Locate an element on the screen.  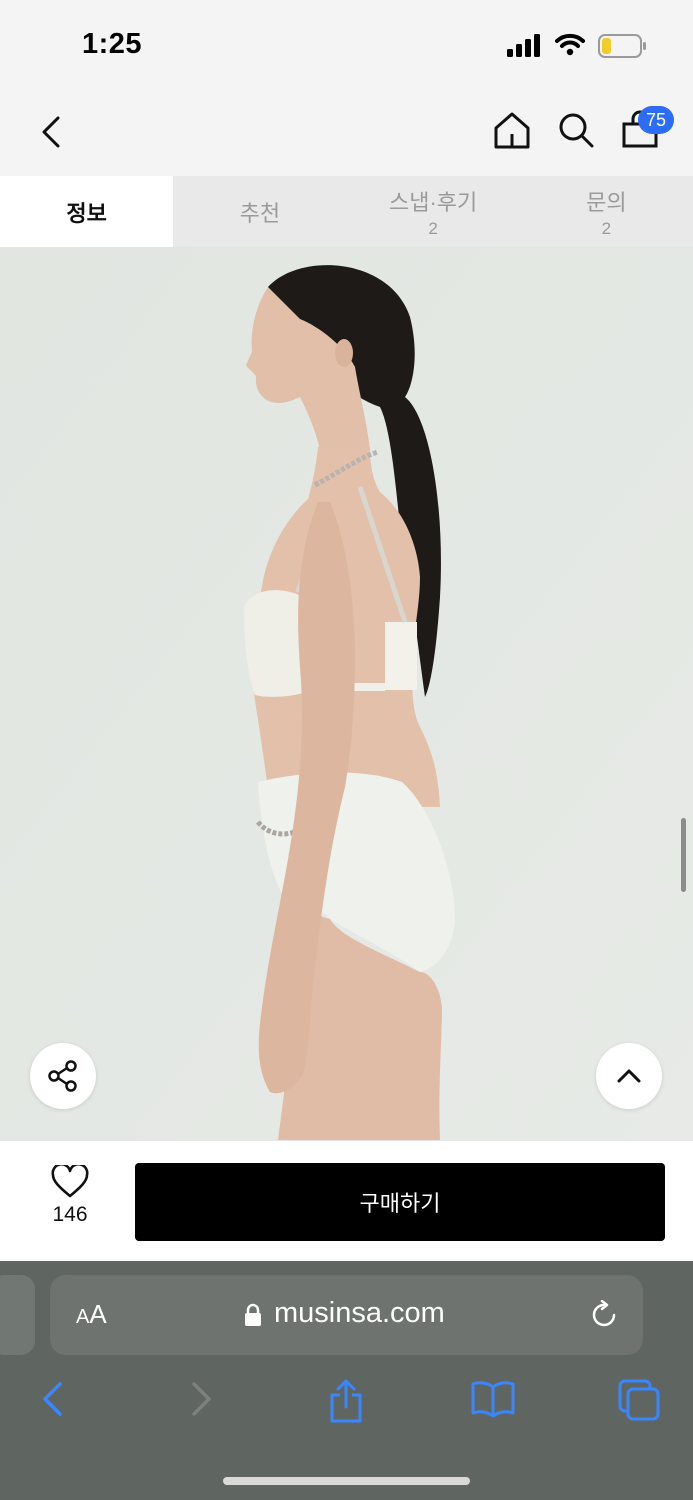
purchase-bar: 146 구매하기 is located at coordinates (346, 1201).